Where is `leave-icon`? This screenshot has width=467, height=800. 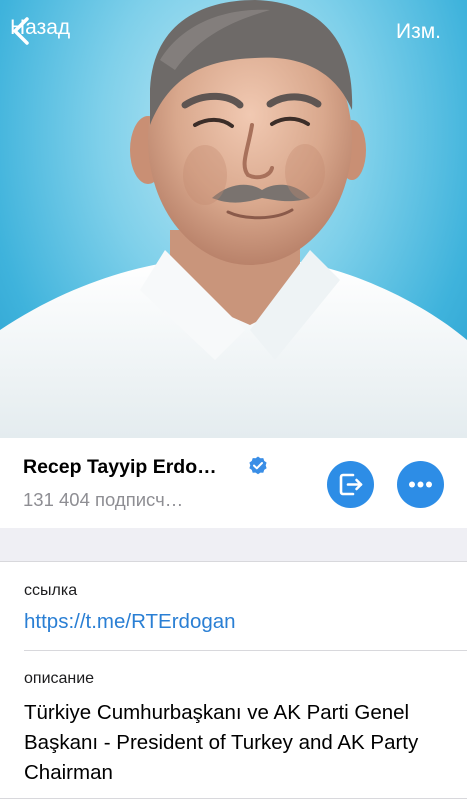
leave-icon is located at coordinates (351, 484).